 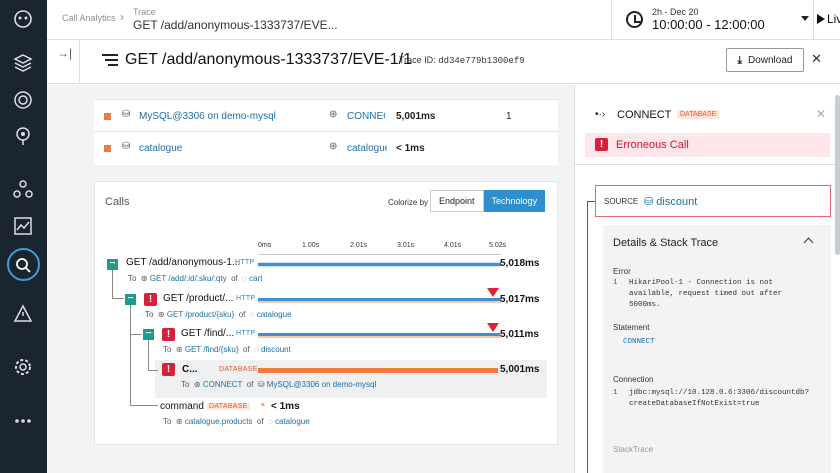 What do you see at coordinates (64, 53) in the screenshot?
I see `collapse-panel-icon: →|` at bounding box center [64, 53].